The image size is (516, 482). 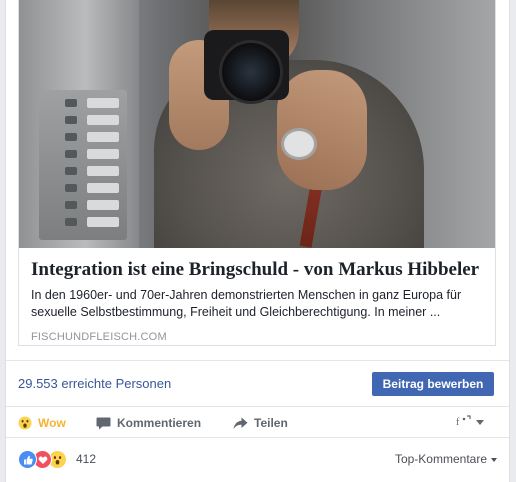 What do you see at coordinates (159, 423) in the screenshot?
I see `comment-label: Kommentieren` at bounding box center [159, 423].